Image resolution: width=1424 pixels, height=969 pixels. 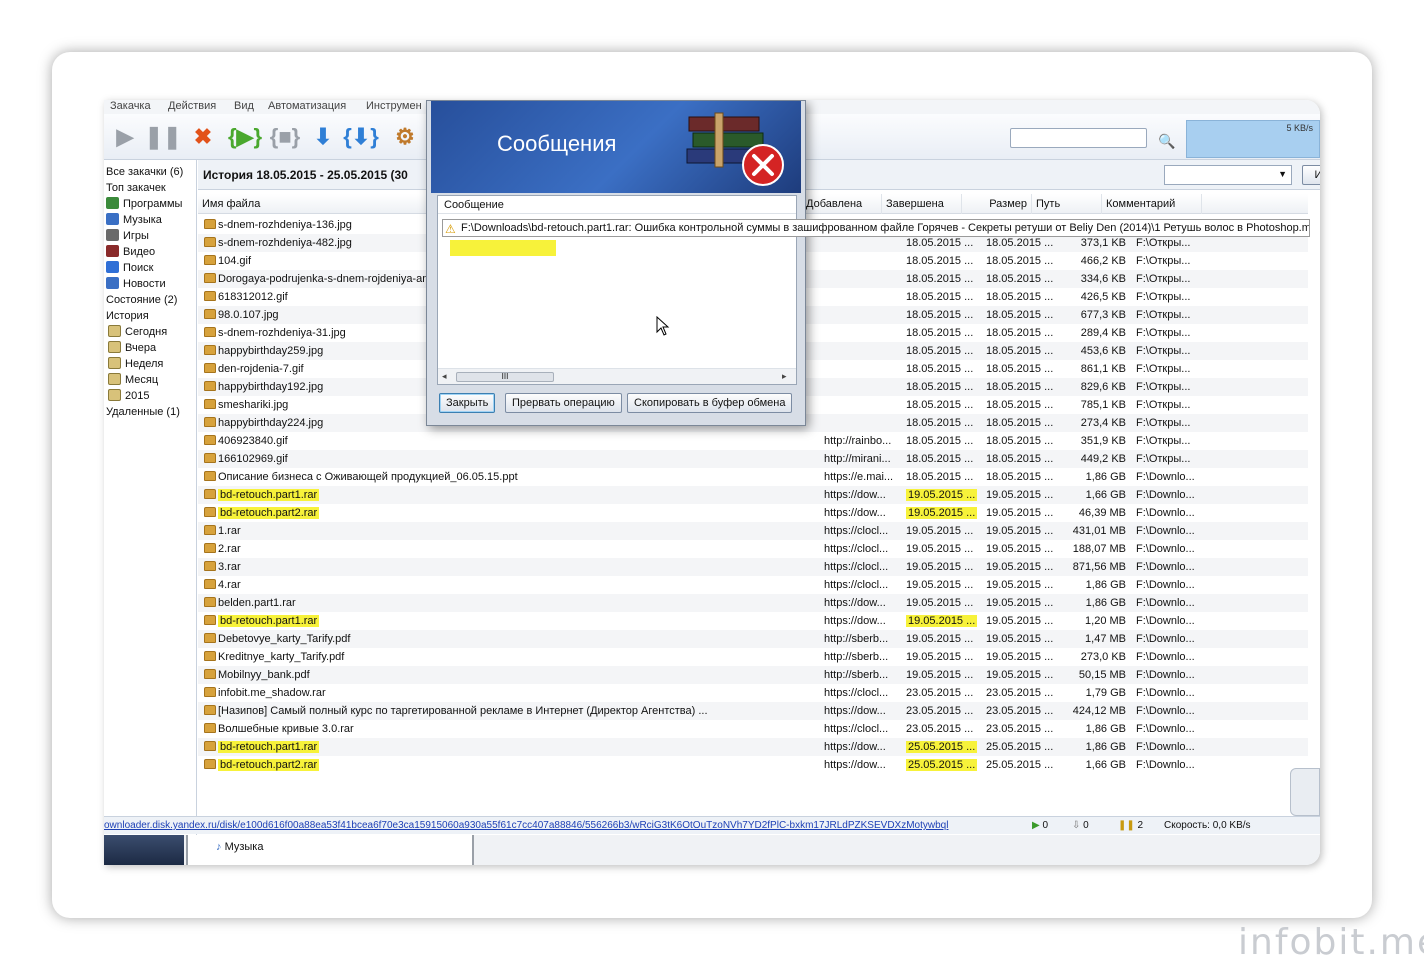 I want to click on sidebar-item: Топ закачек, so click(x=136, y=188).